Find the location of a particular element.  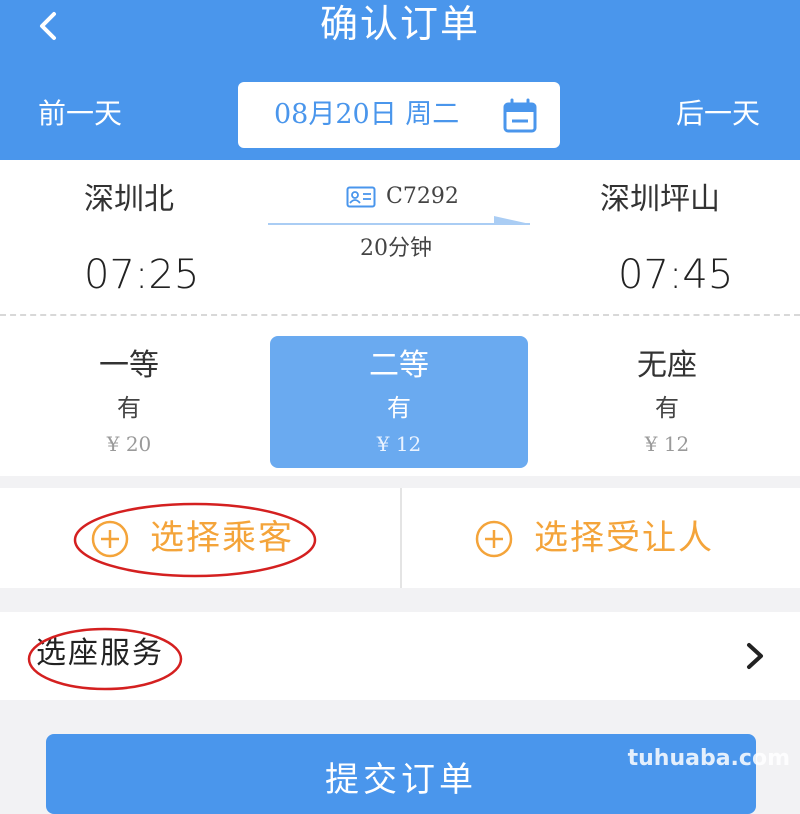

seat-option-second-class: 二等 有 ¥ 12 is located at coordinates (399, 402).